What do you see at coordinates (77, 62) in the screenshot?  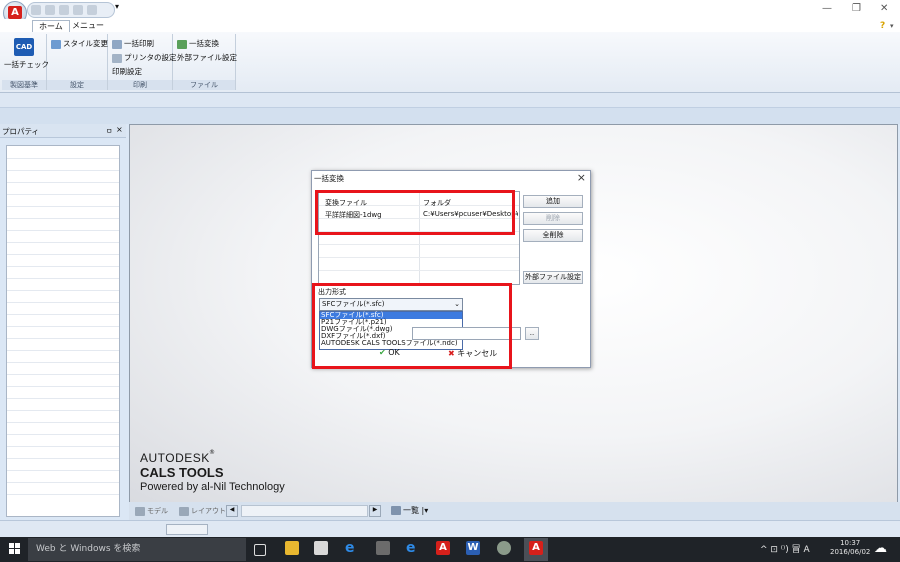 I see `ribbon-group-settings: スタイル変更 設定` at bounding box center [77, 62].